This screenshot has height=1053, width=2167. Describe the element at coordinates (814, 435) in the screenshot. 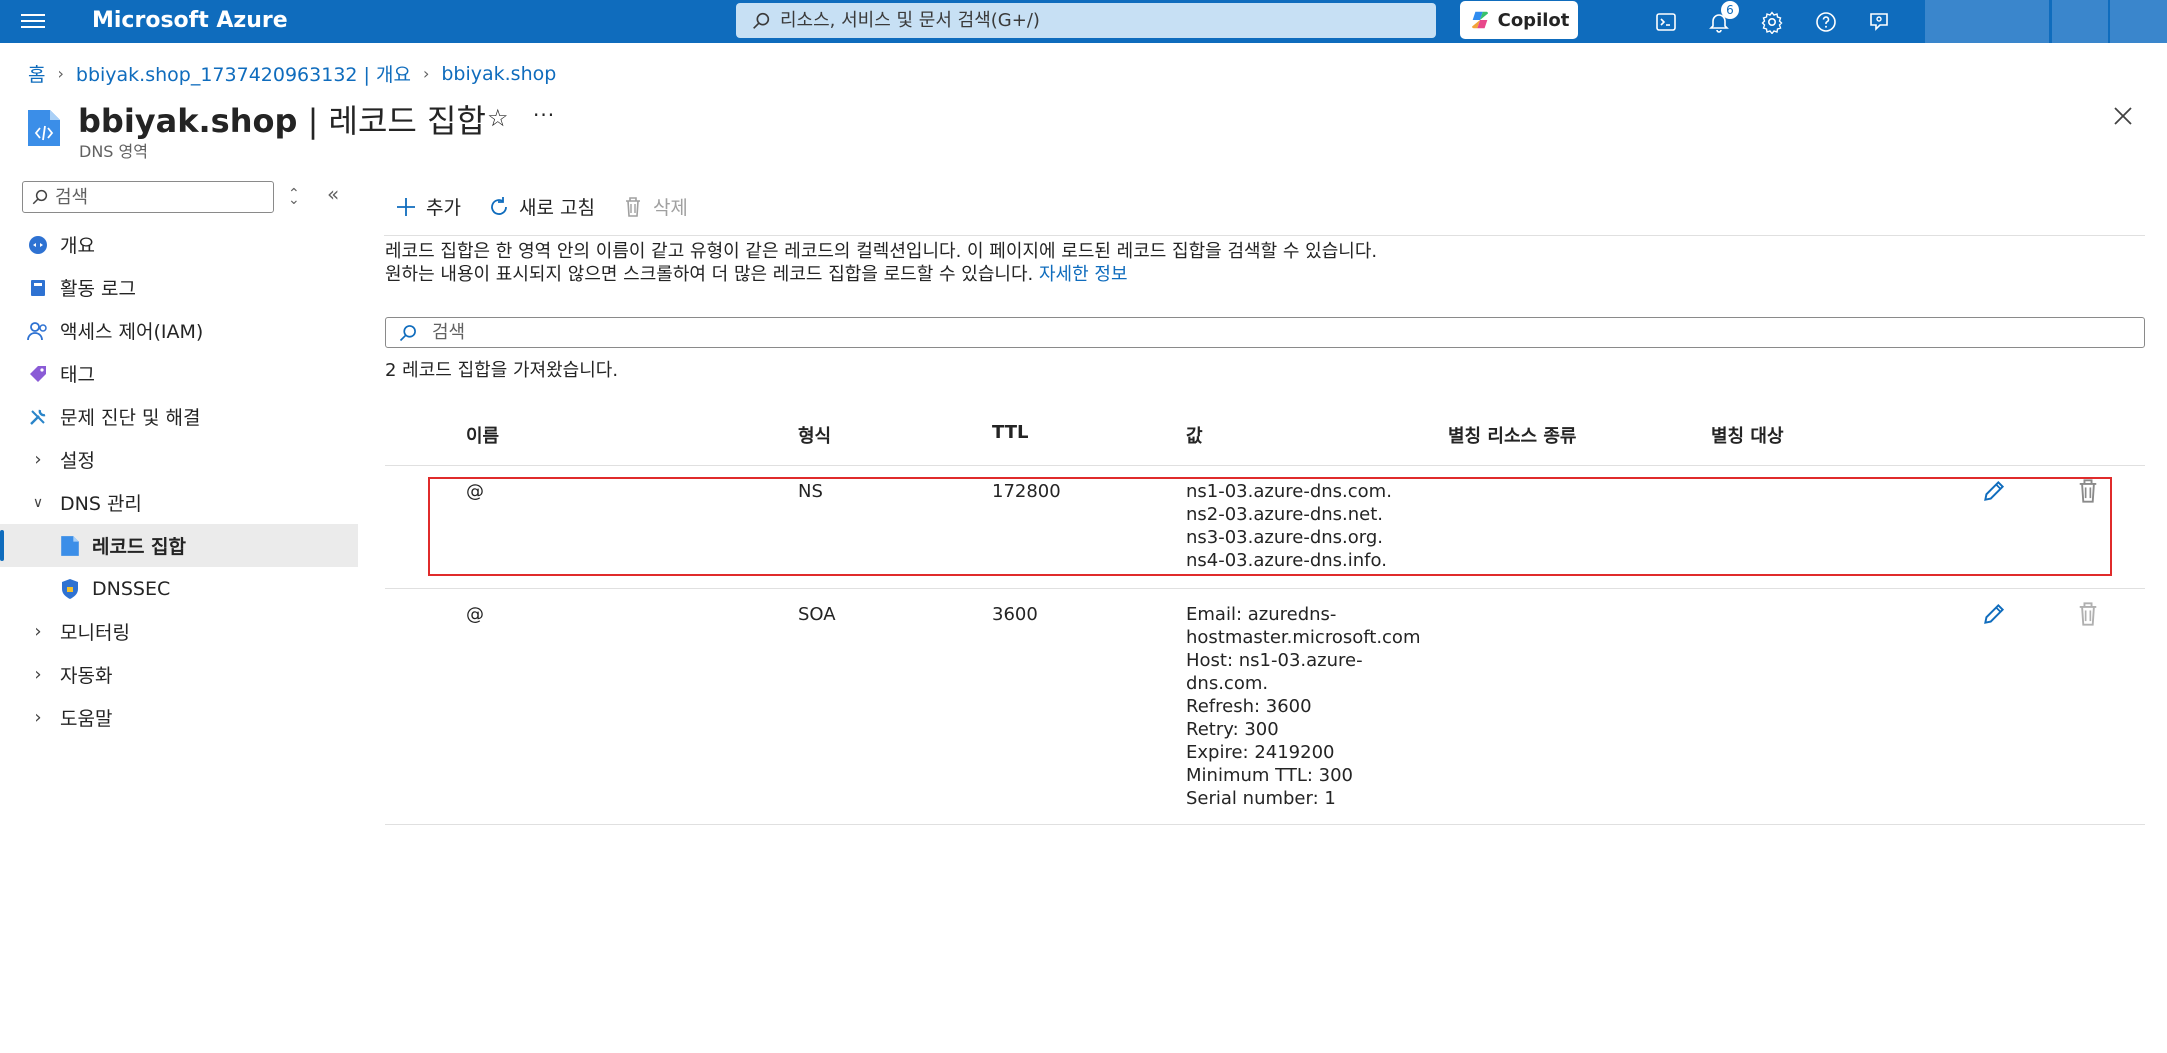

I see `column-type: 형식` at that location.